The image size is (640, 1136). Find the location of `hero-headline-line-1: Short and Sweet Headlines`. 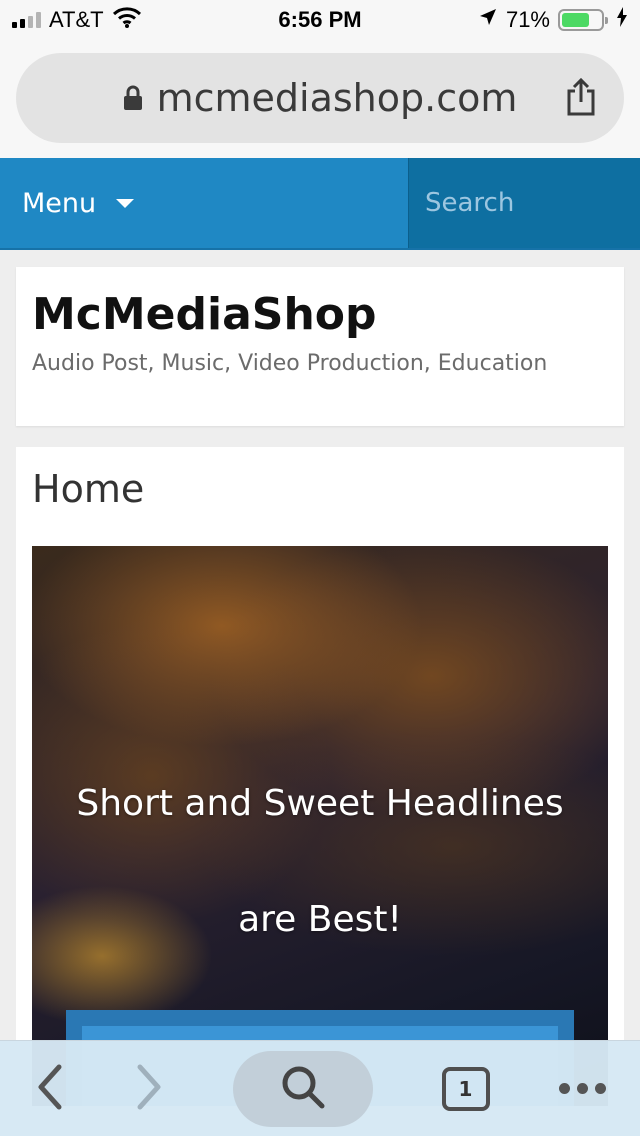

hero-headline-line-1: Short and Sweet Headlines is located at coordinates (320, 803).